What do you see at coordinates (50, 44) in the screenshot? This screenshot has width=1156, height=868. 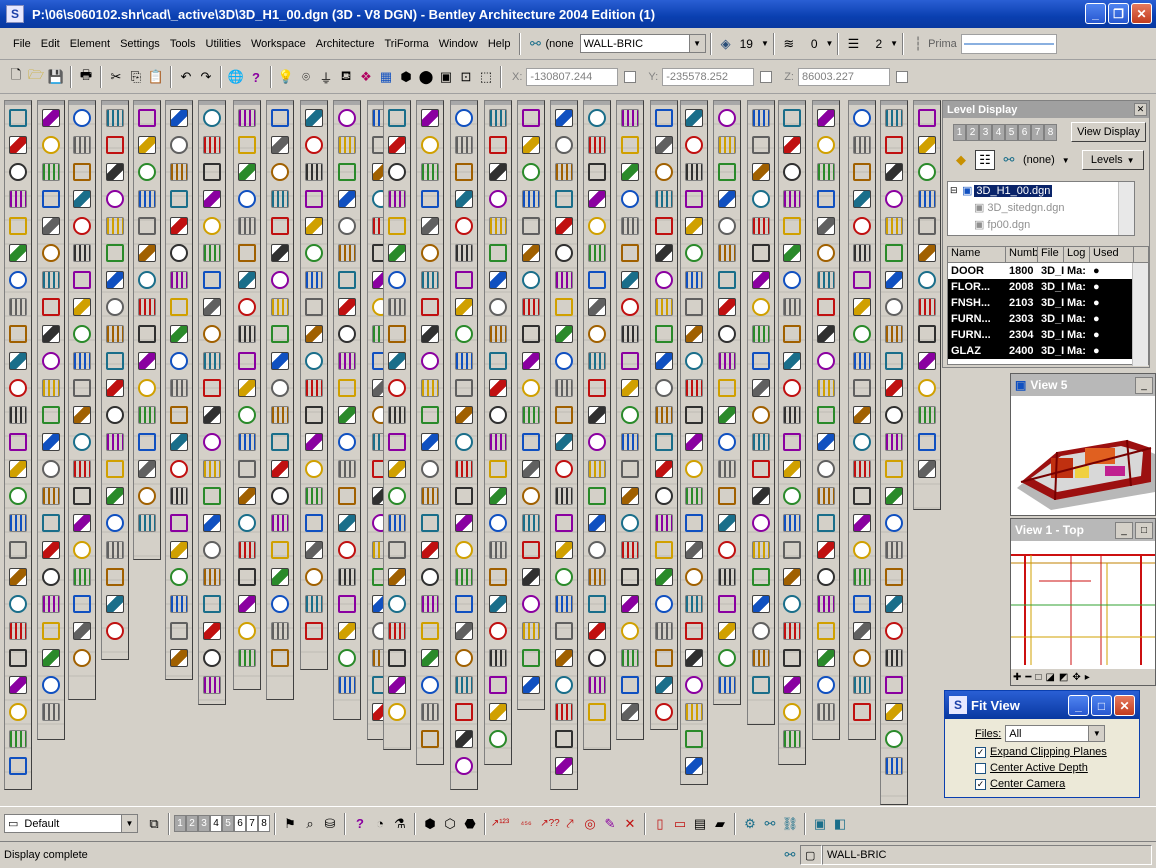 I see `menu-edit: Edit` at bounding box center [50, 44].